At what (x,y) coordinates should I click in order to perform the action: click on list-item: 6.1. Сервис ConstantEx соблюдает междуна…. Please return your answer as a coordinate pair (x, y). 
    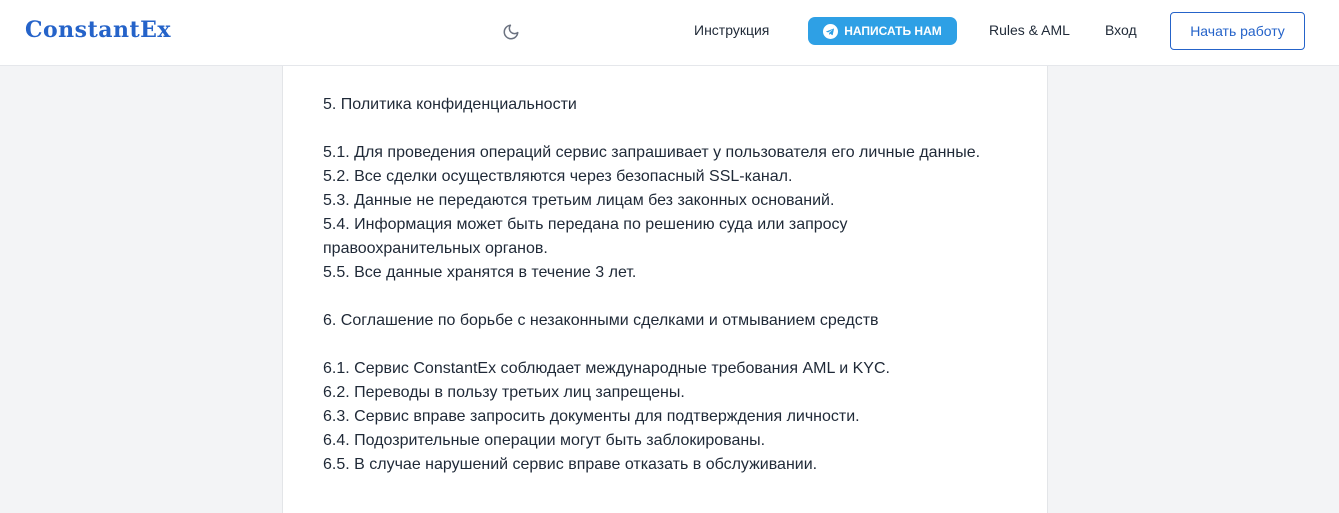
    Looking at the image, I should click on (606, 368).